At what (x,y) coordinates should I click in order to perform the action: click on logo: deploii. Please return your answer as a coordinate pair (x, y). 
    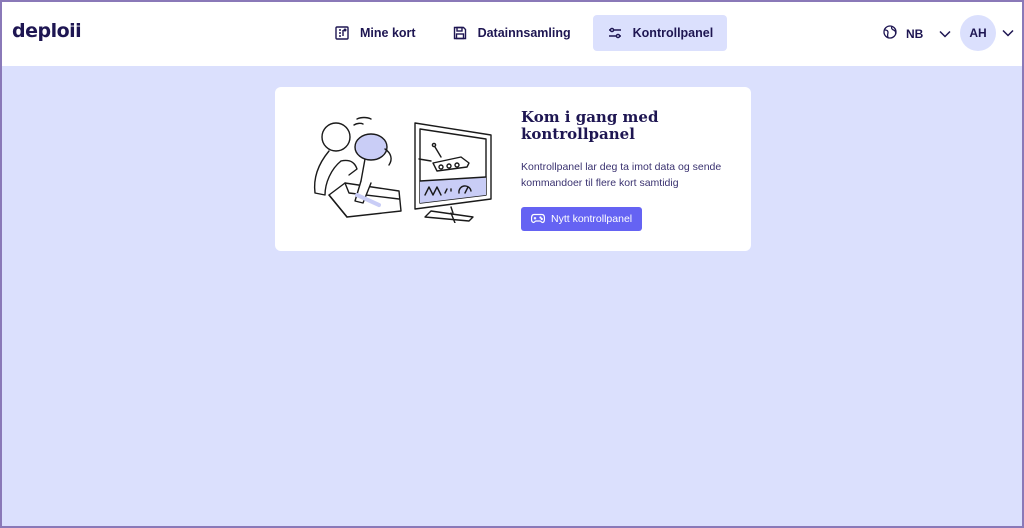
    Looking at the image, I should click on (47, 31).